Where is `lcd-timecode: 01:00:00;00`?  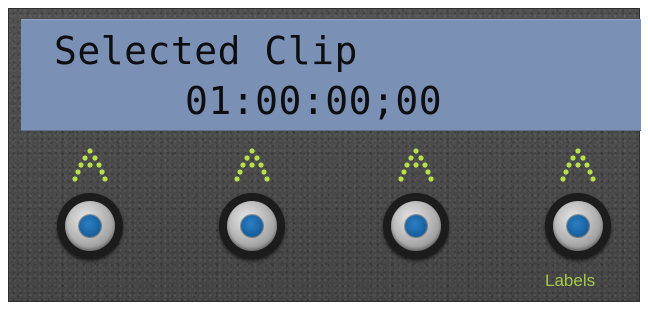 lcd-timecode: 01:00:00;00 is located at coordinates (314, 101).